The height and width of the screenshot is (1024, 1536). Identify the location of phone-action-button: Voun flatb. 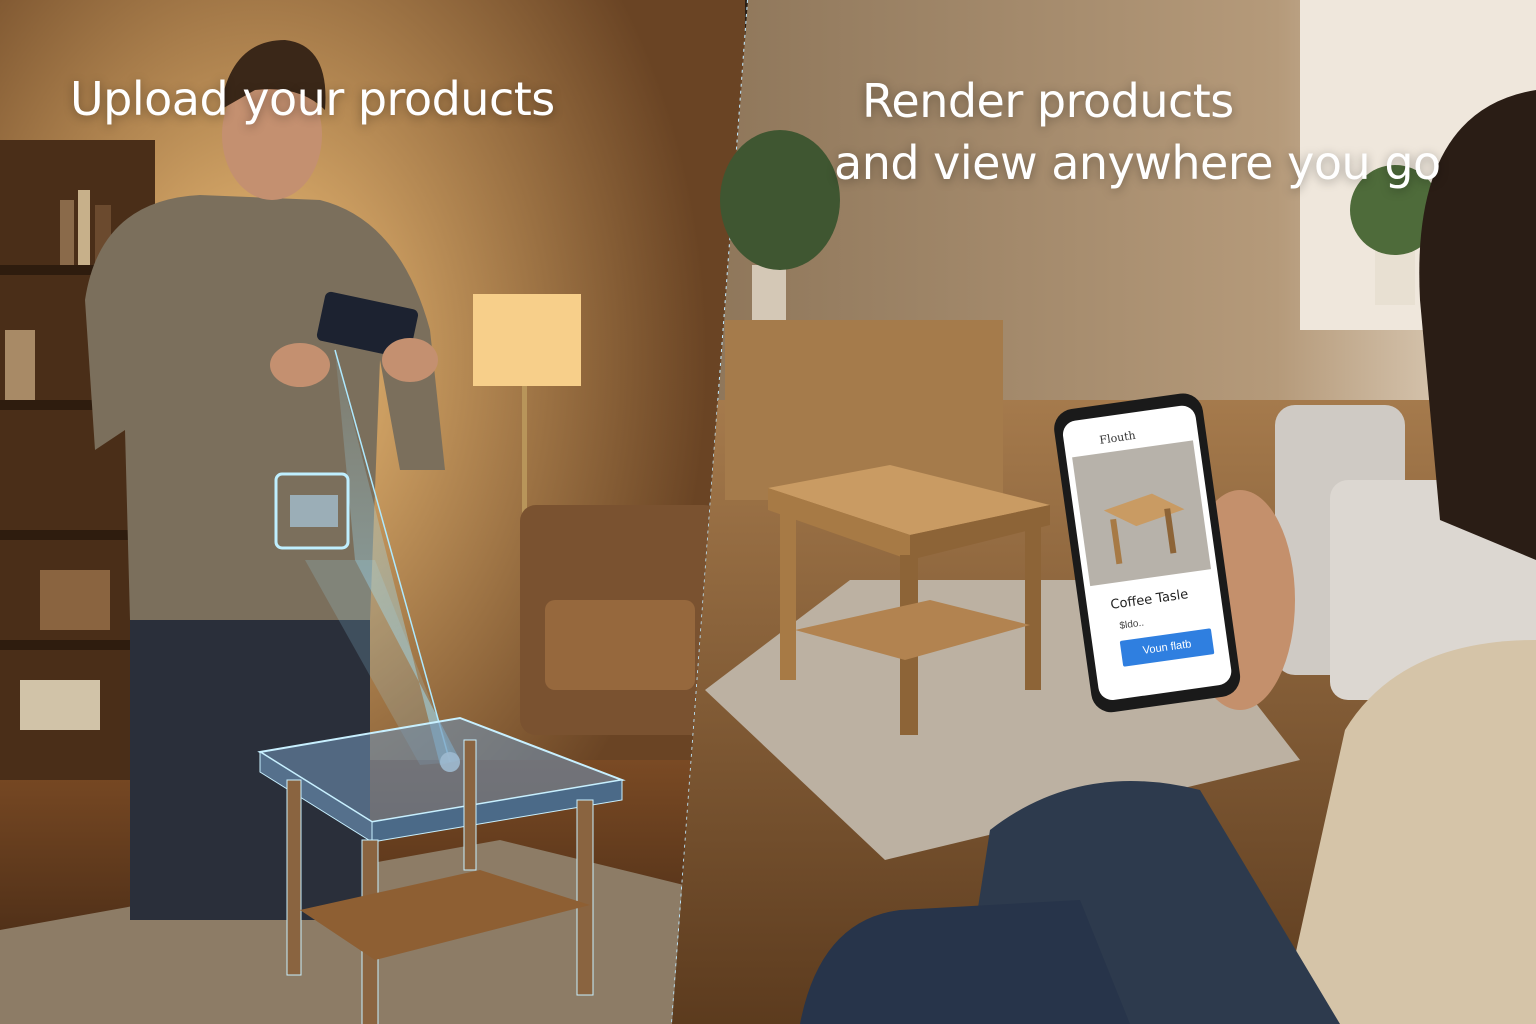
(1167, 647).